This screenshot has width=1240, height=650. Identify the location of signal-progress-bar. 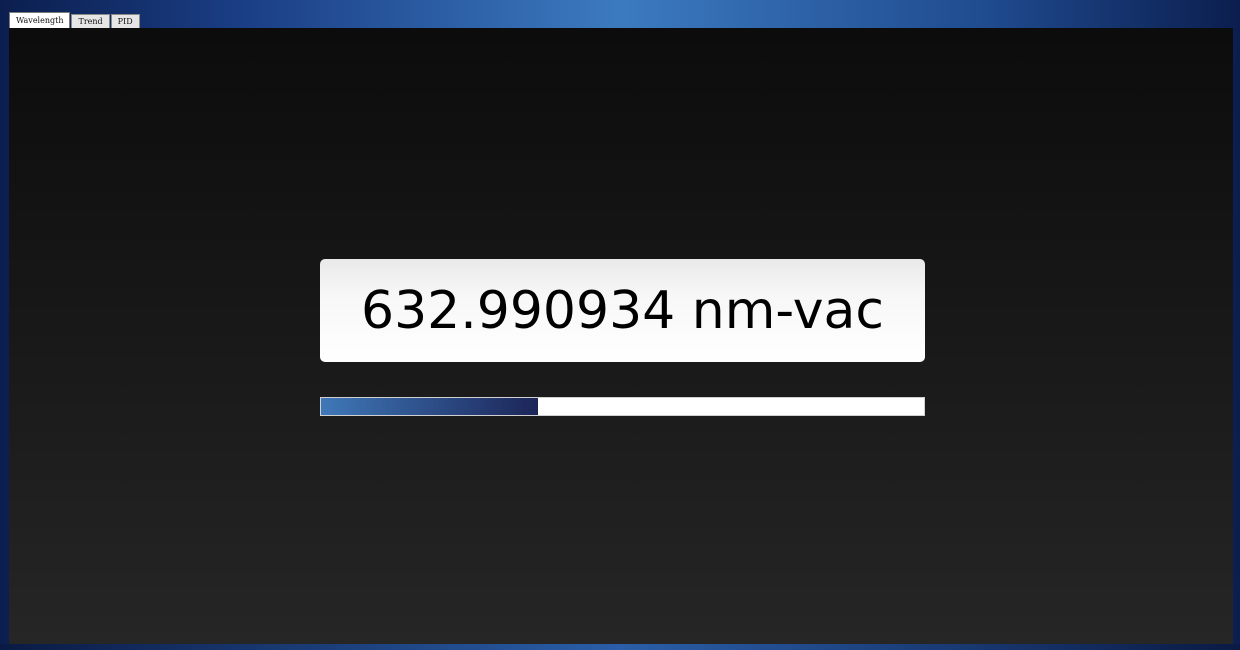
(622, 406).